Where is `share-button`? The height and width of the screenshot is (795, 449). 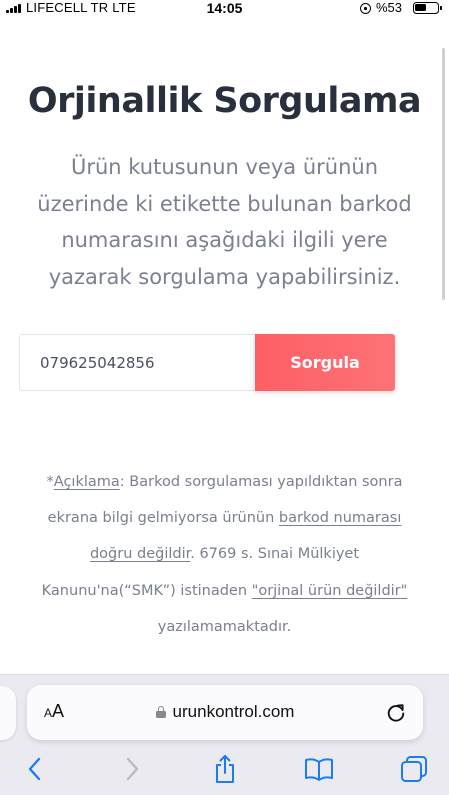
share-button is located at coordinates (225, 769).